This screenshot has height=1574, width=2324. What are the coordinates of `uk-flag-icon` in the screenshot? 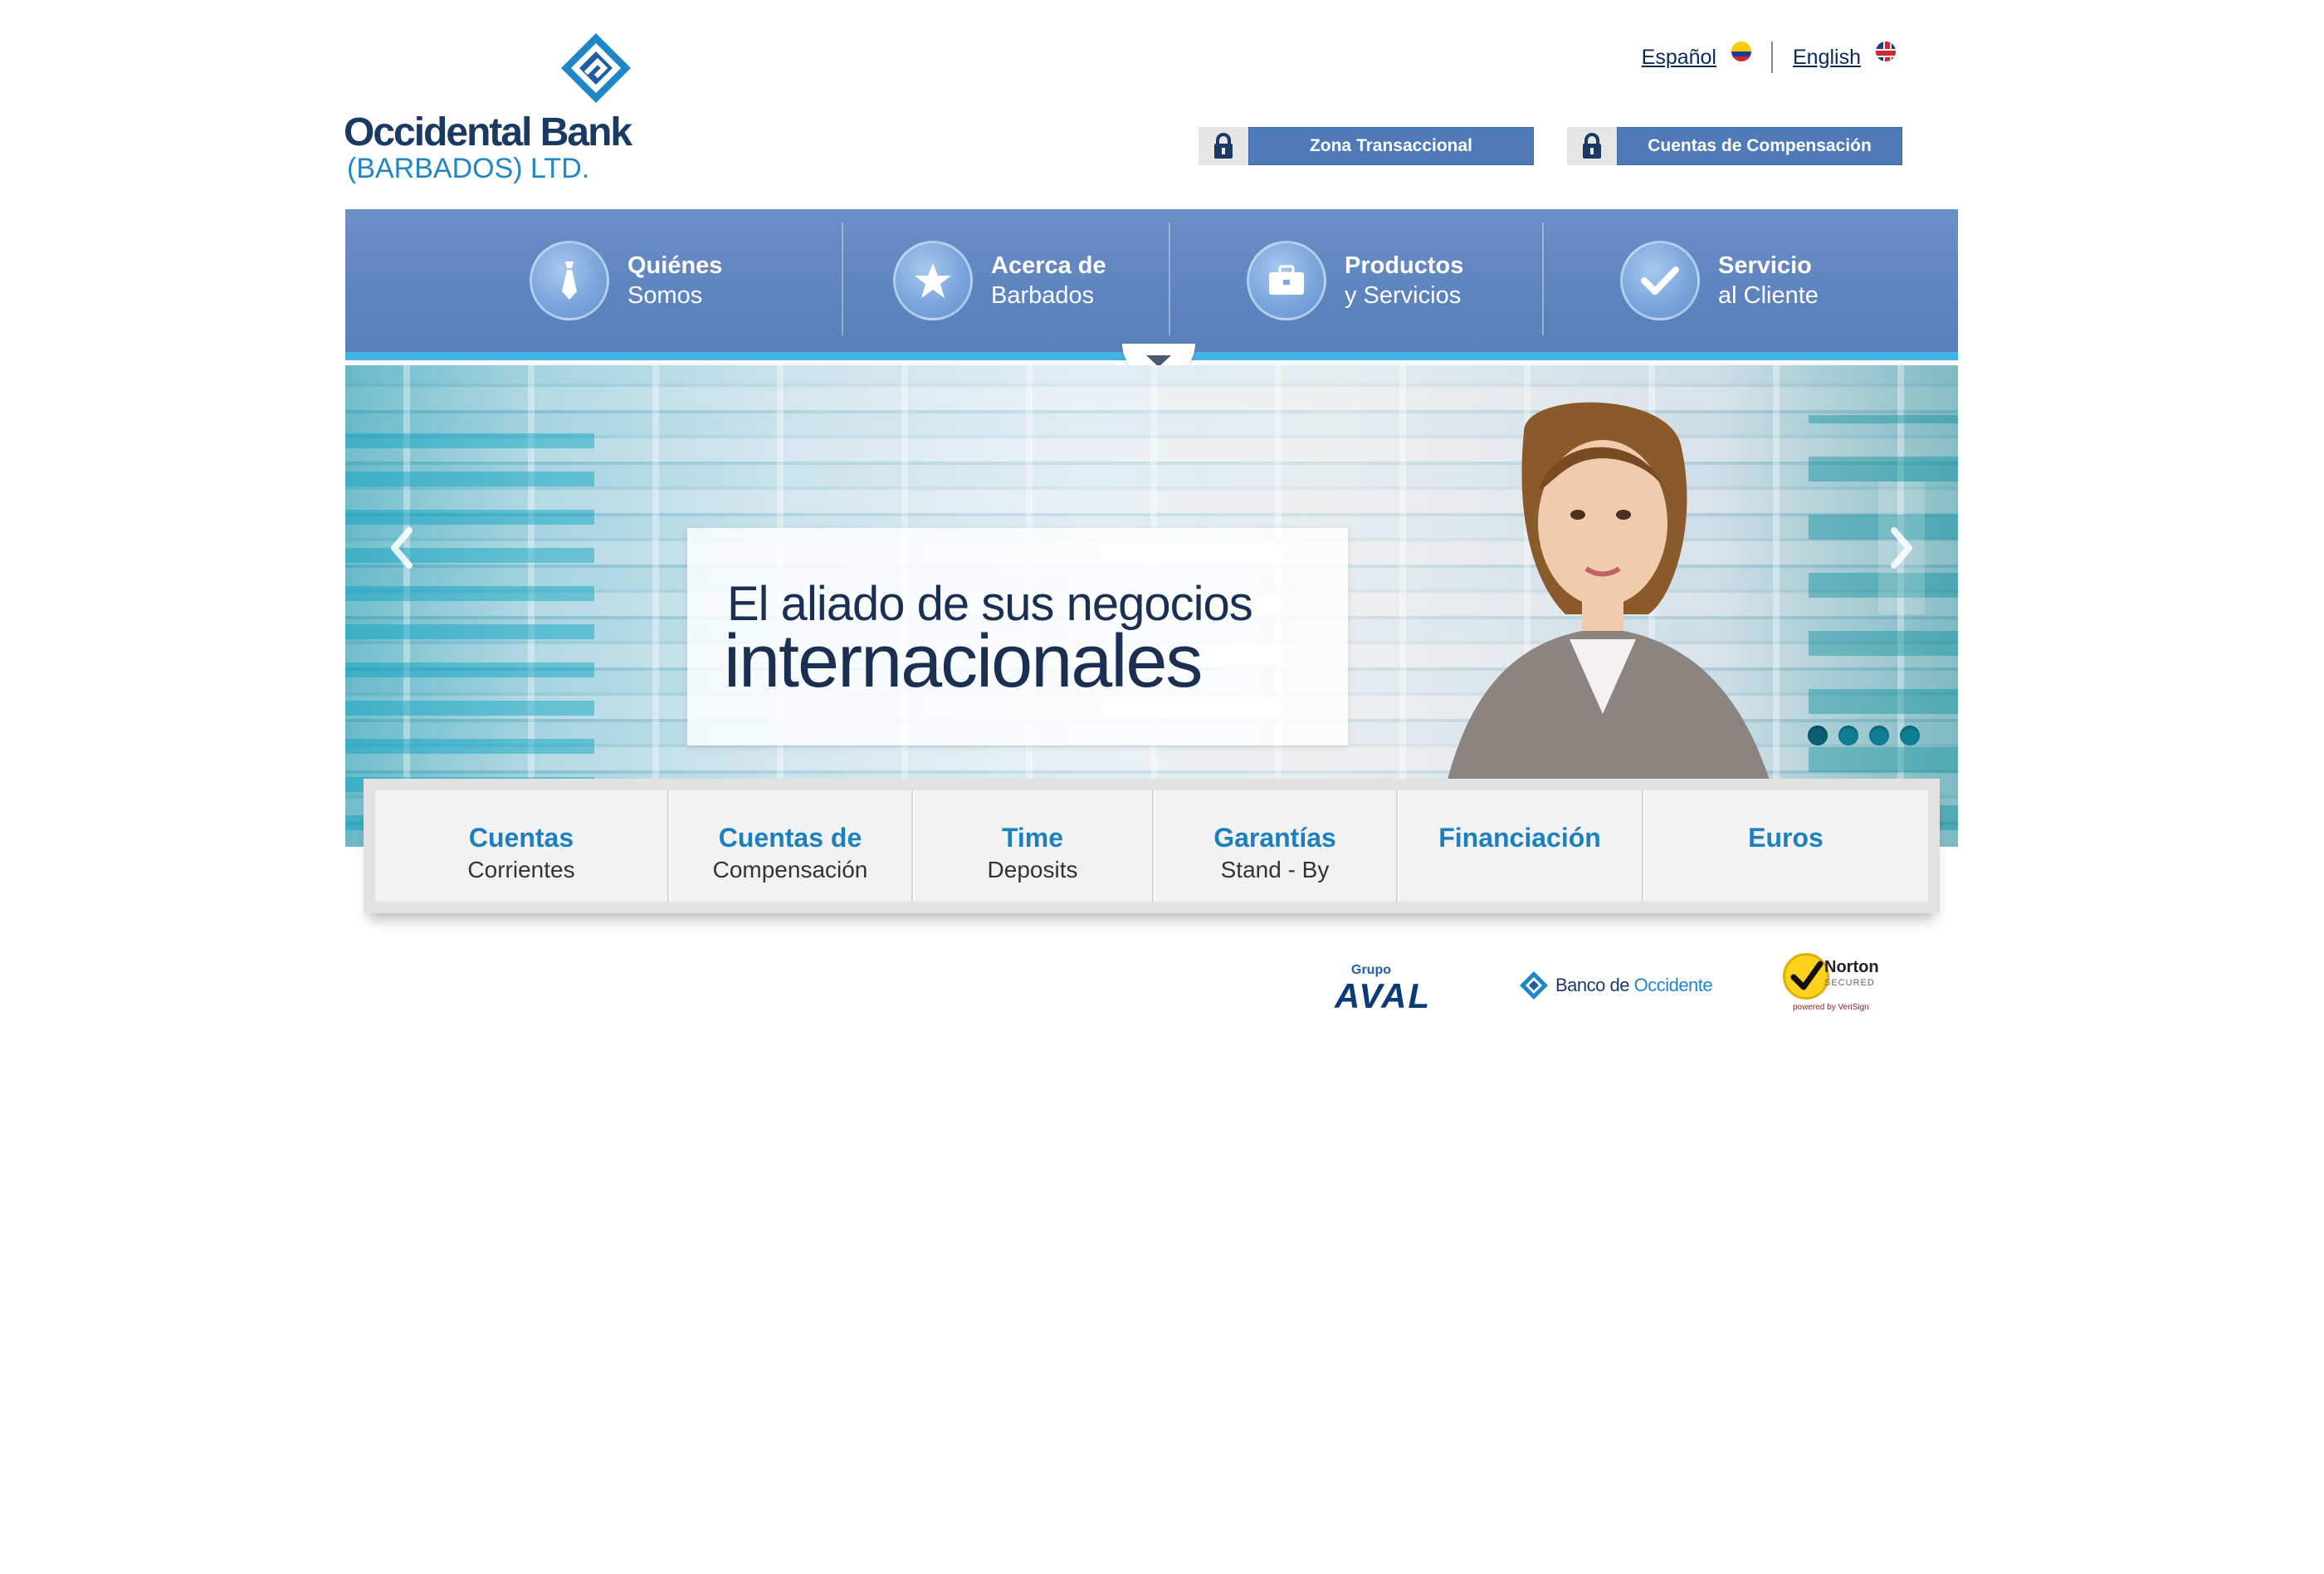 It's located at (1886, 52).